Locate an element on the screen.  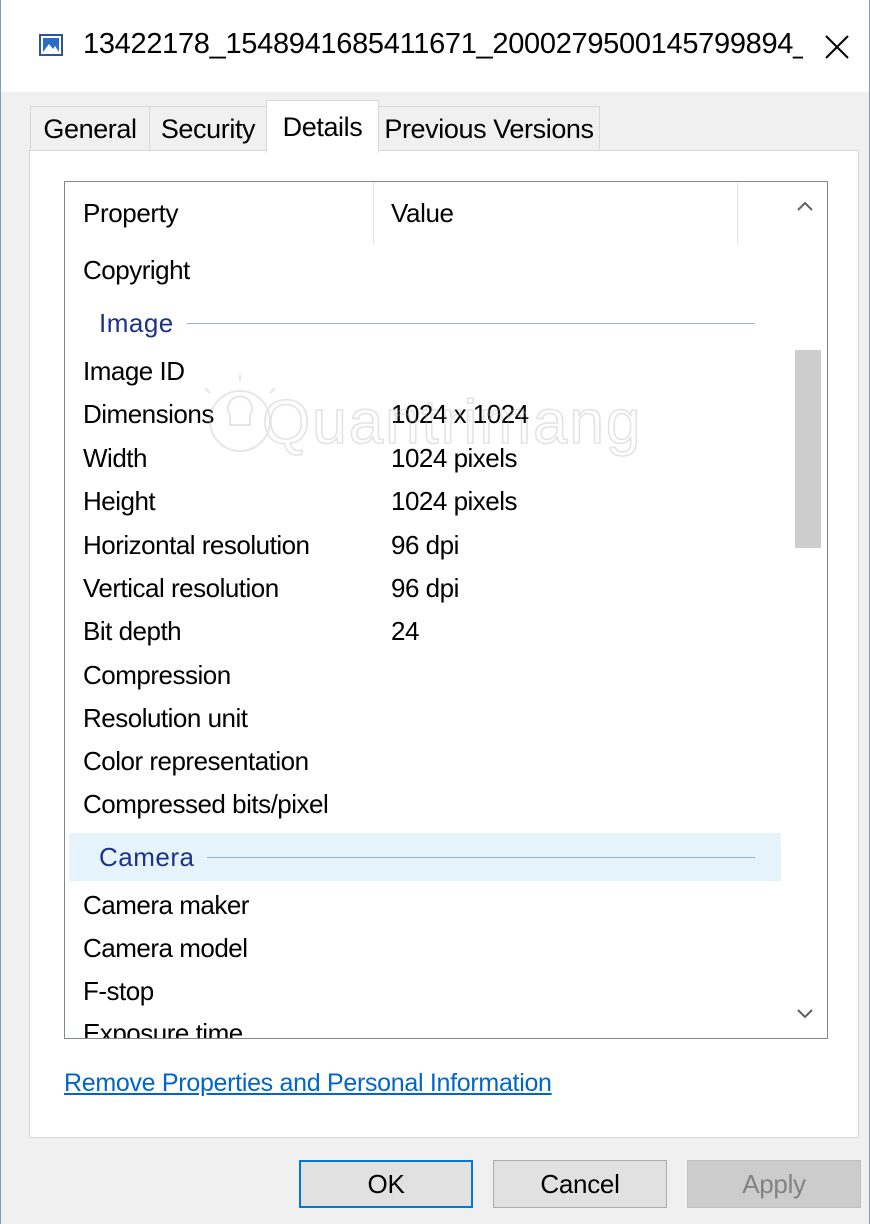
list-item: Width 1024 pixels is located at coordinates (425, 458).